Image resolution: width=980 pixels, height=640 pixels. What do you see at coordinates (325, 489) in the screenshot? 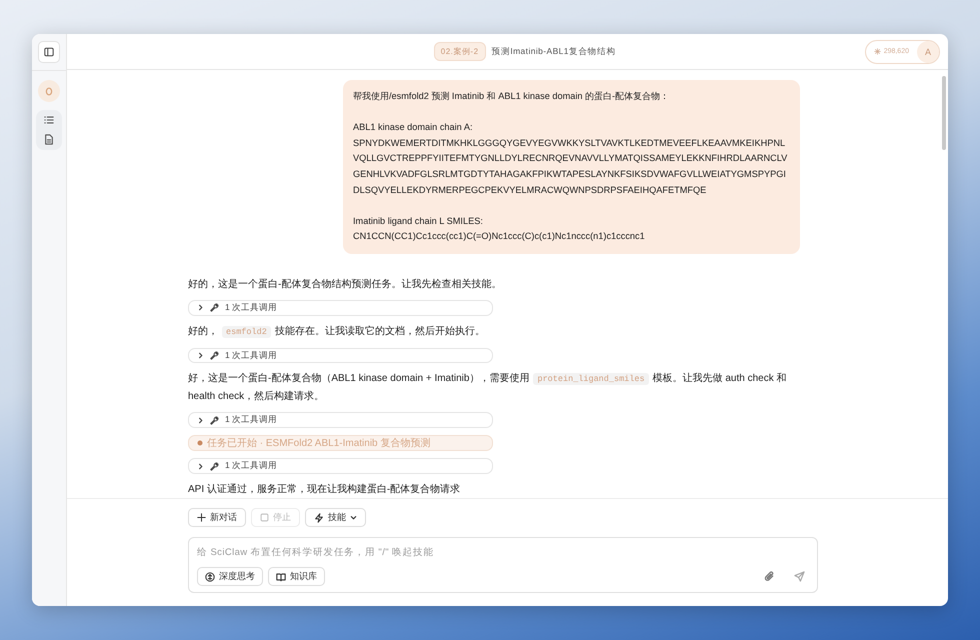
I see `assistant-message-text: API 认证通过，服务正常，现在让我构建蛋白-配体复合物请求` at bounding box center [325, 489].